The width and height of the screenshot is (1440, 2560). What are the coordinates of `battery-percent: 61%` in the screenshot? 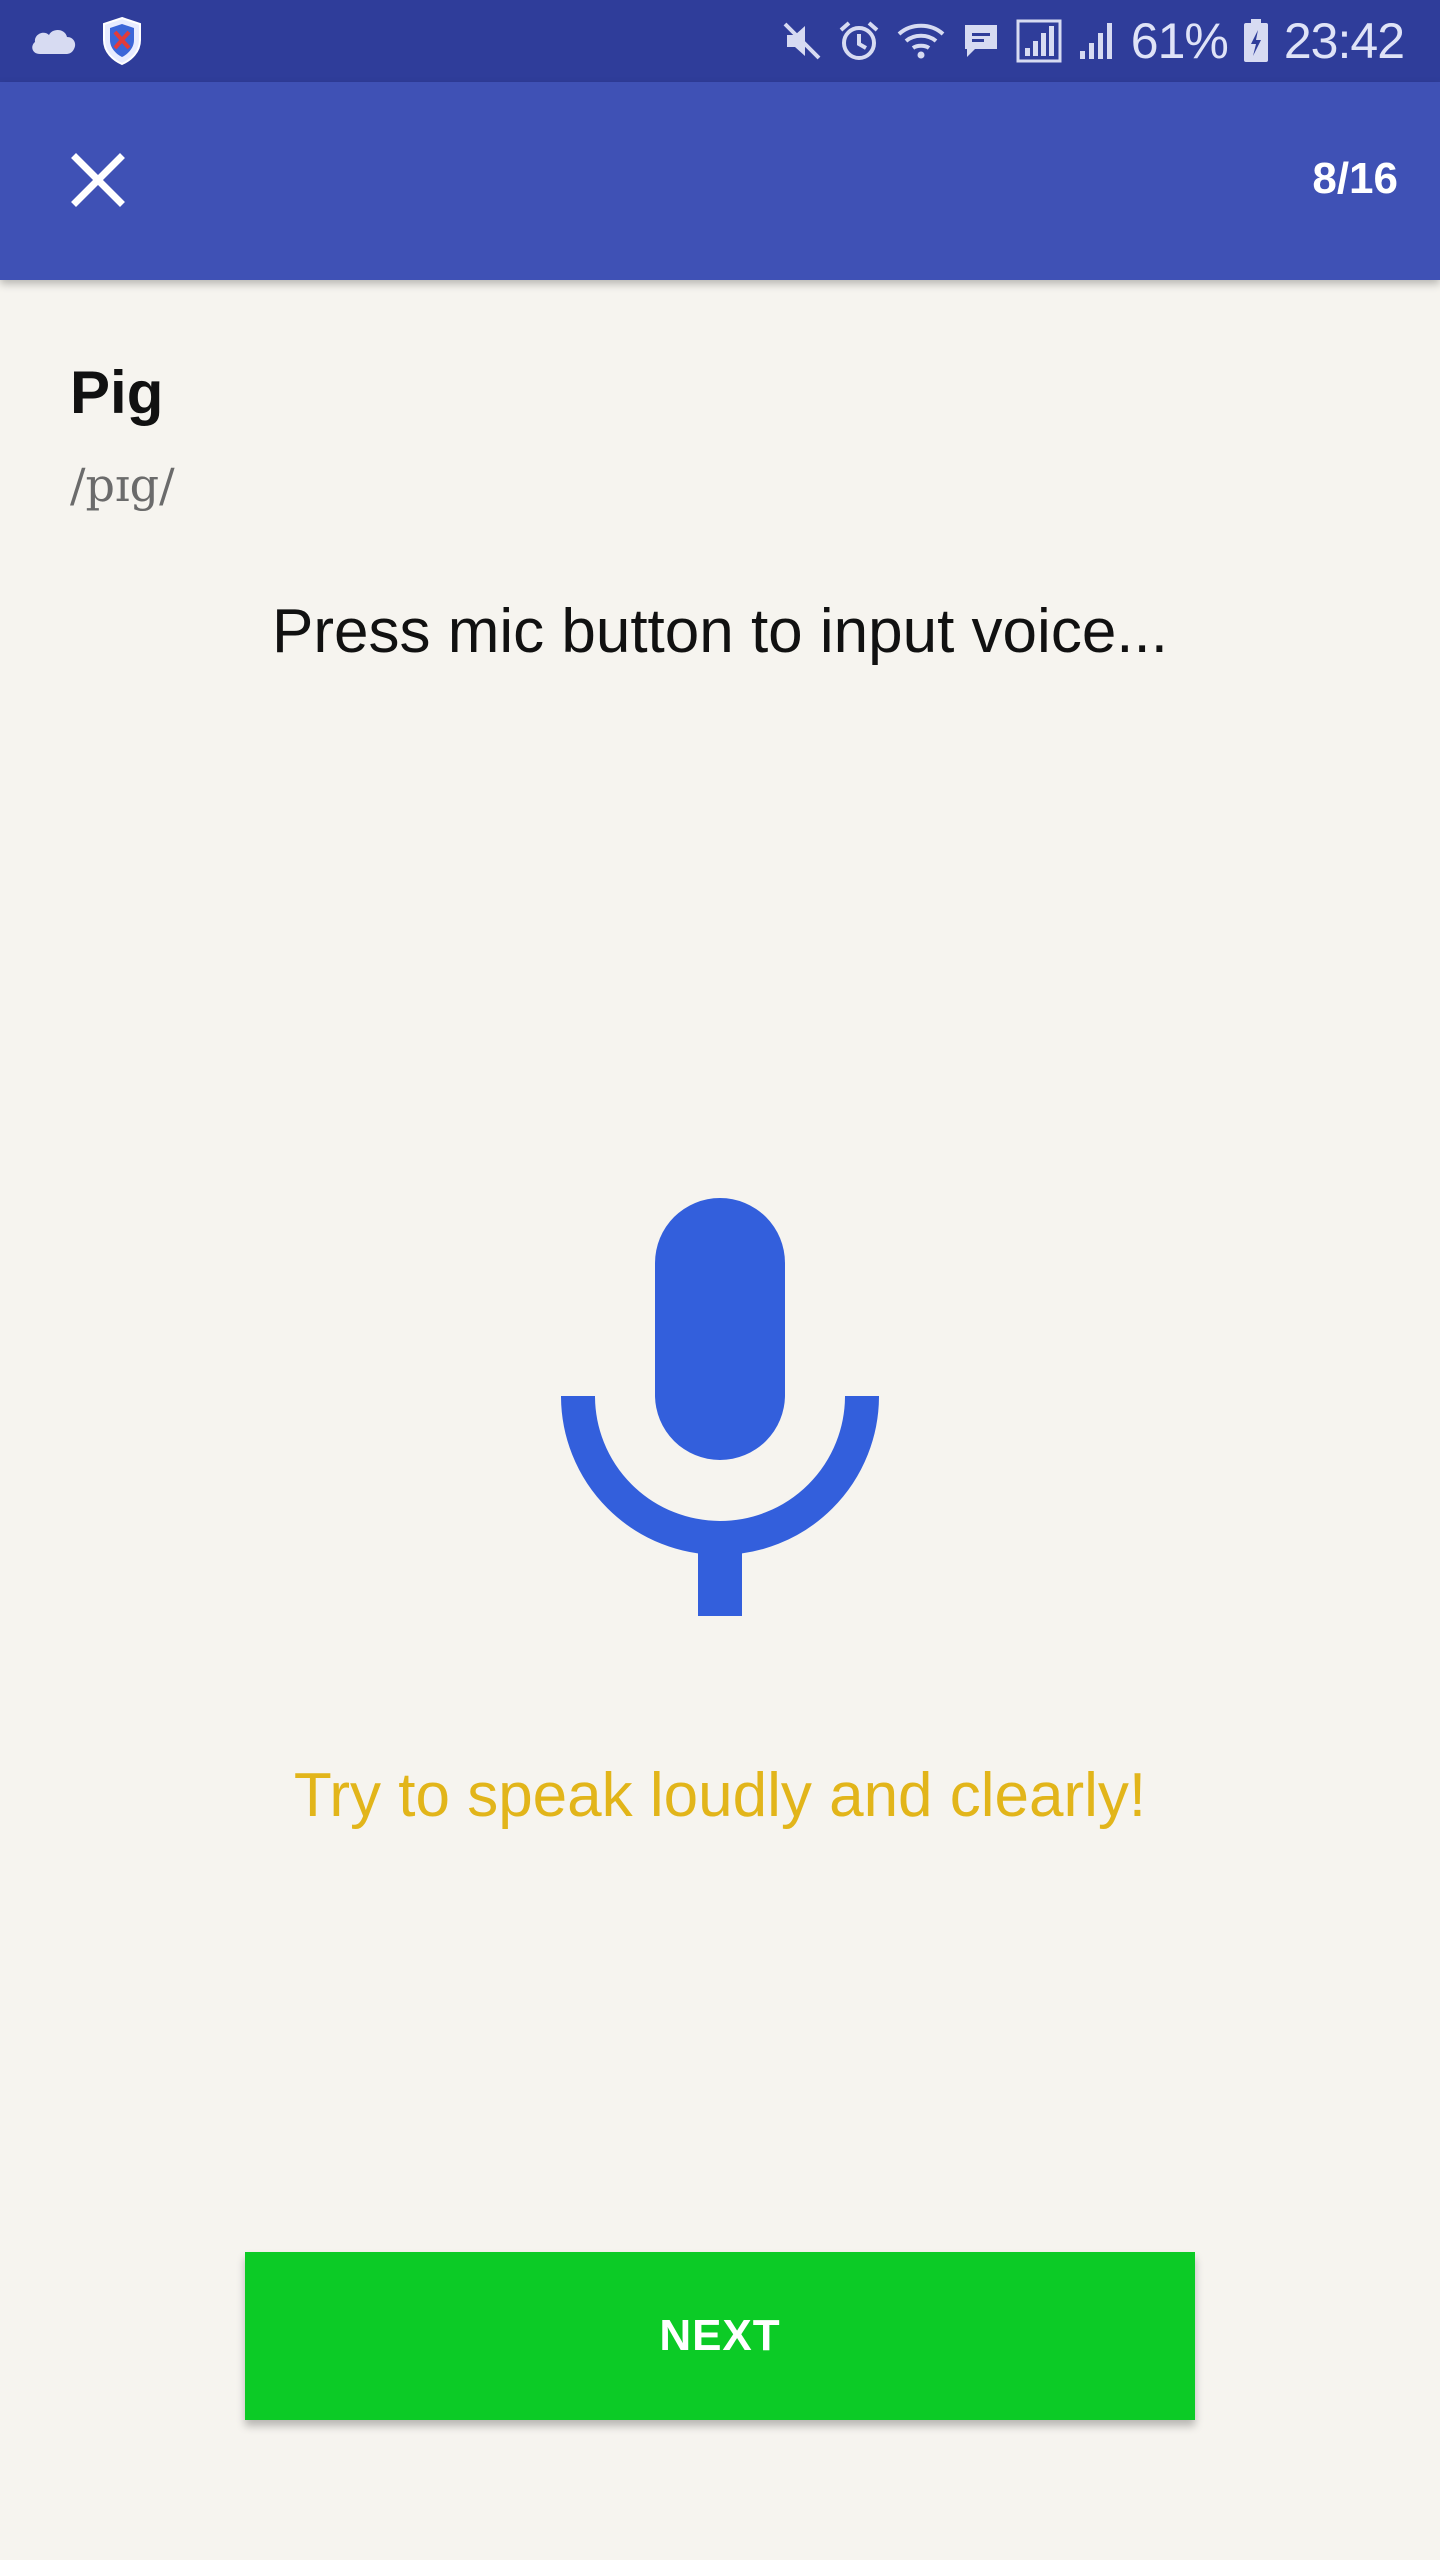 It's located at (1179, 41).